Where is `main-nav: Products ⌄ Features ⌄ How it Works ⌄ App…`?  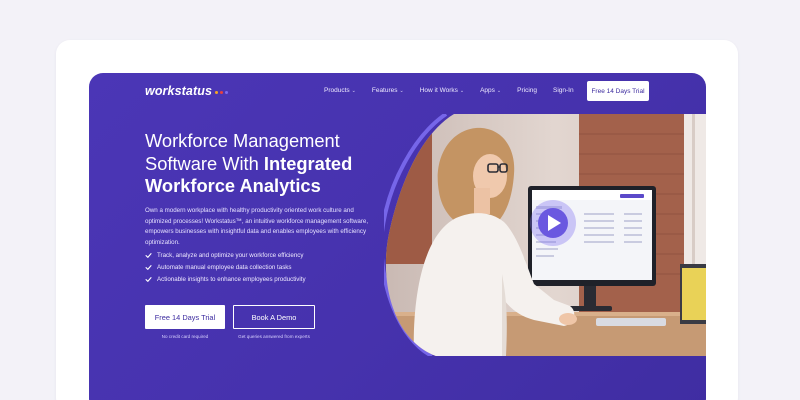 main-nav: Products ⌄ Features ⌄ How it Works ⌄ App… is located at coordinates (457, 90).